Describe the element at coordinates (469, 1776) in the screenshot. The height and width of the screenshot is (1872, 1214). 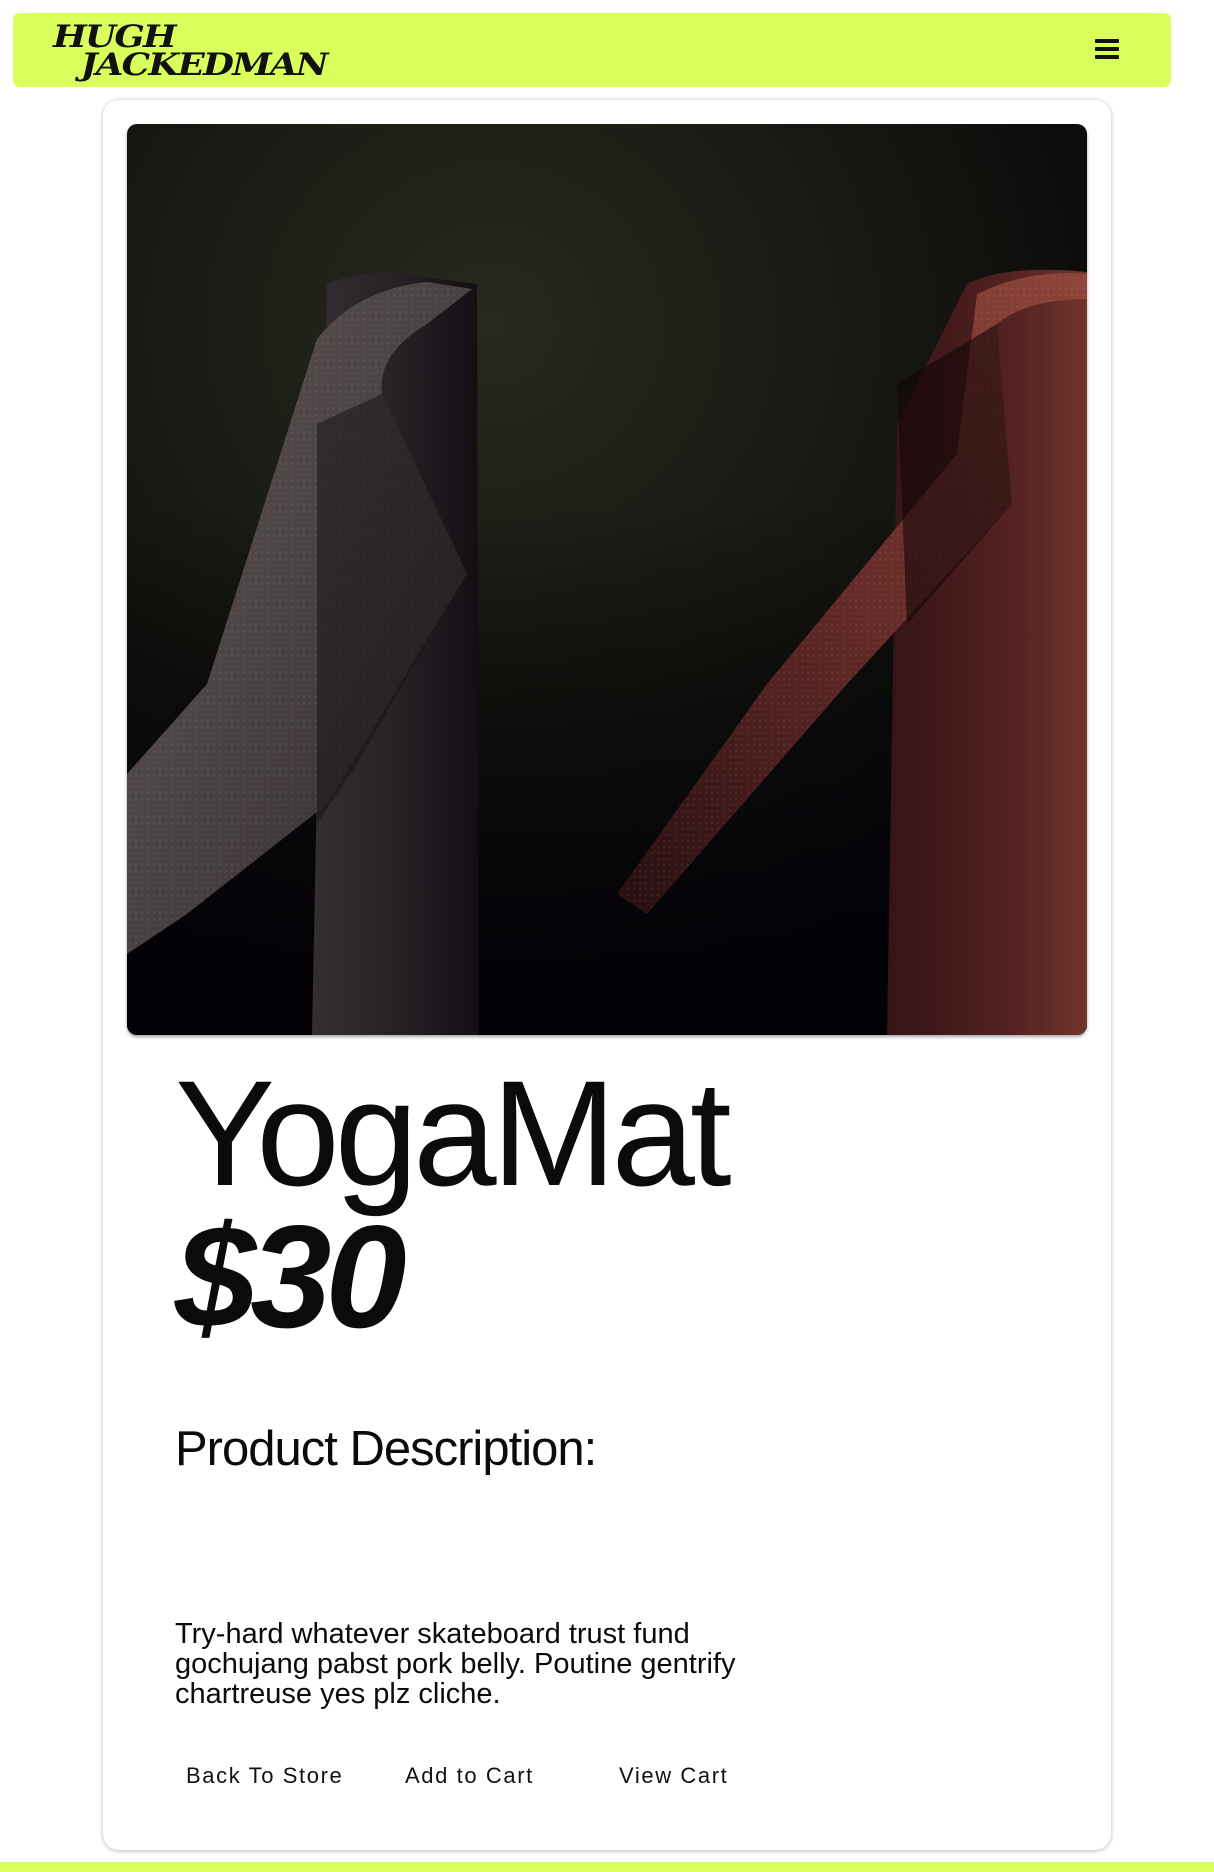
I see `add-to-cart-button: Add to Cart` at that location.